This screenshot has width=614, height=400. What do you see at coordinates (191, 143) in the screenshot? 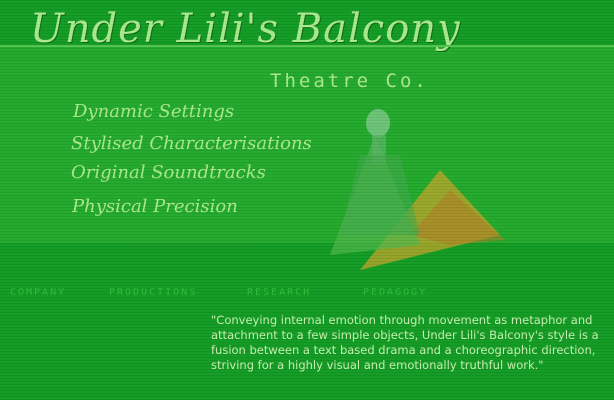
I see `feature-stylised-characterisations: Stylised Characterisations` at bounding box center [191, 143].